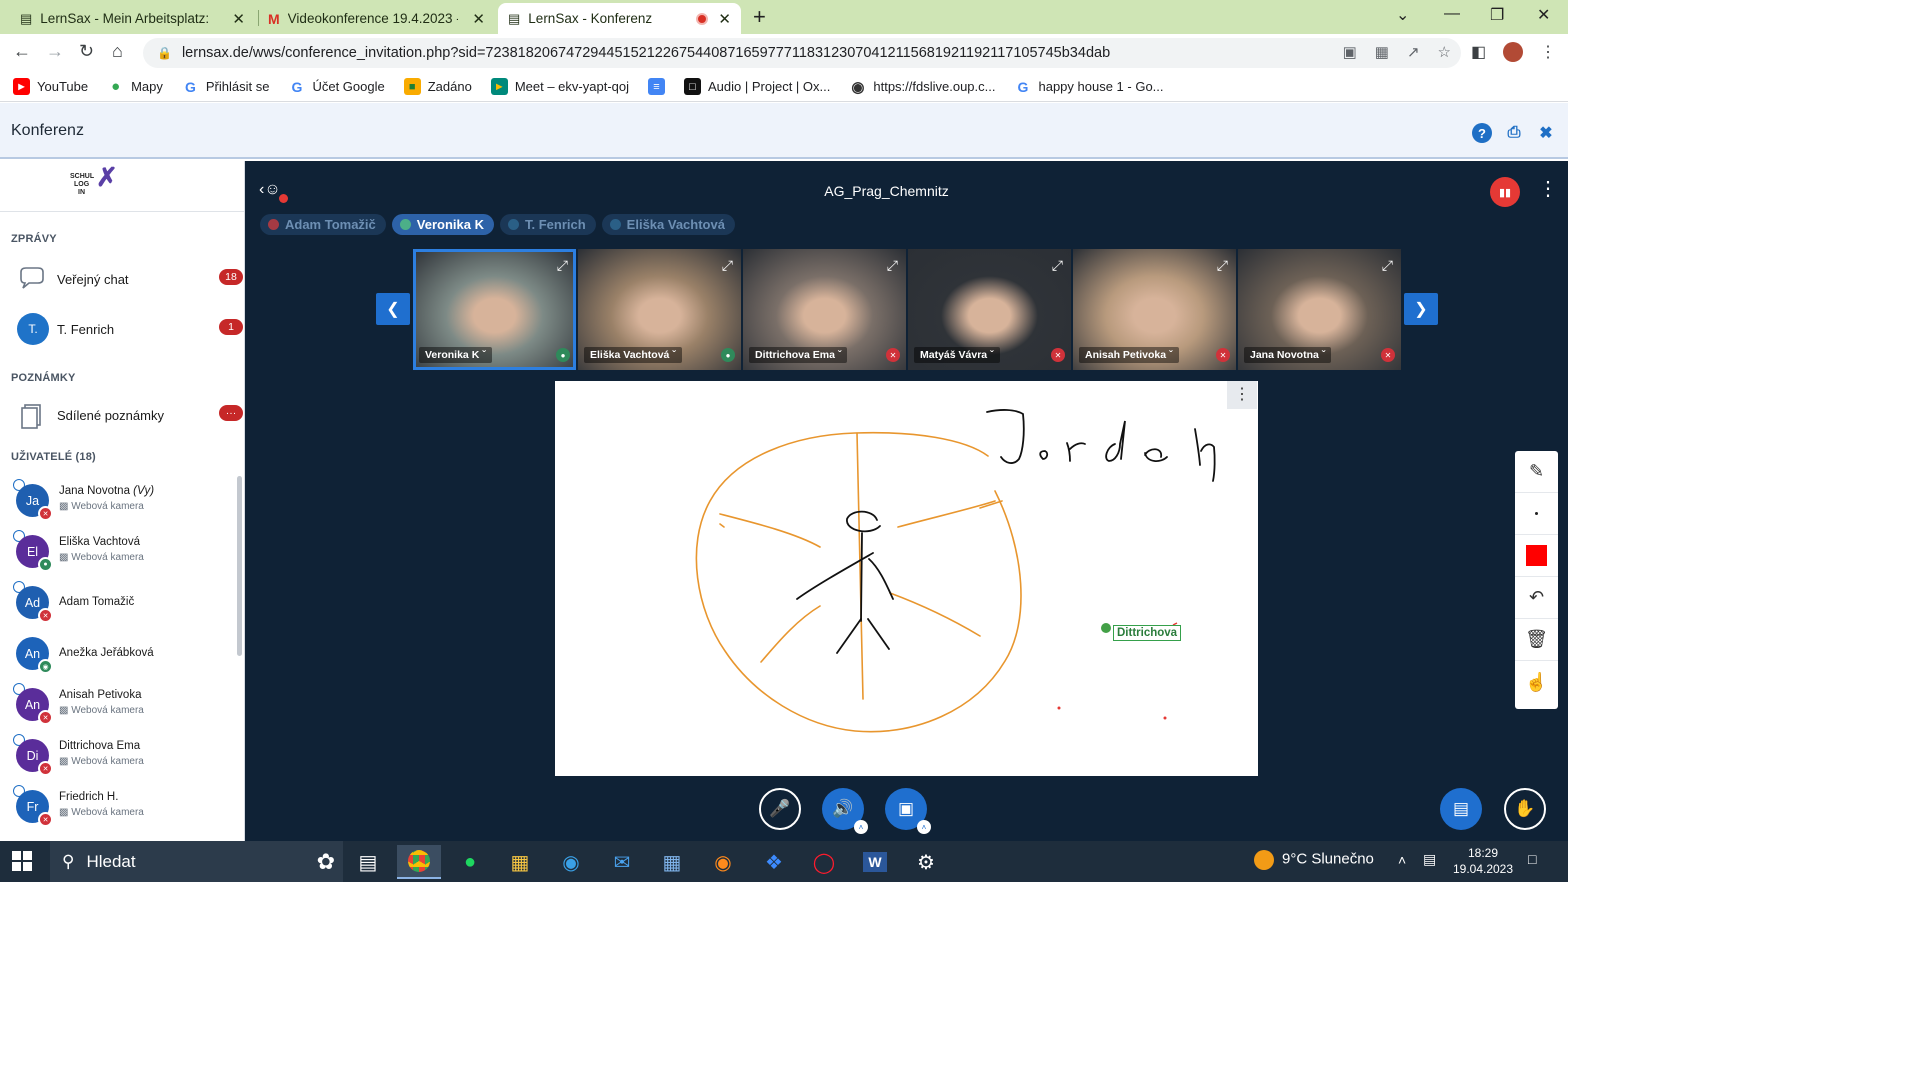 Image resolution: width=1920 pixels, height=1080 pixels. I want to click on user-item: An ◉ Anežka Jeřábková, so click(120, 654).